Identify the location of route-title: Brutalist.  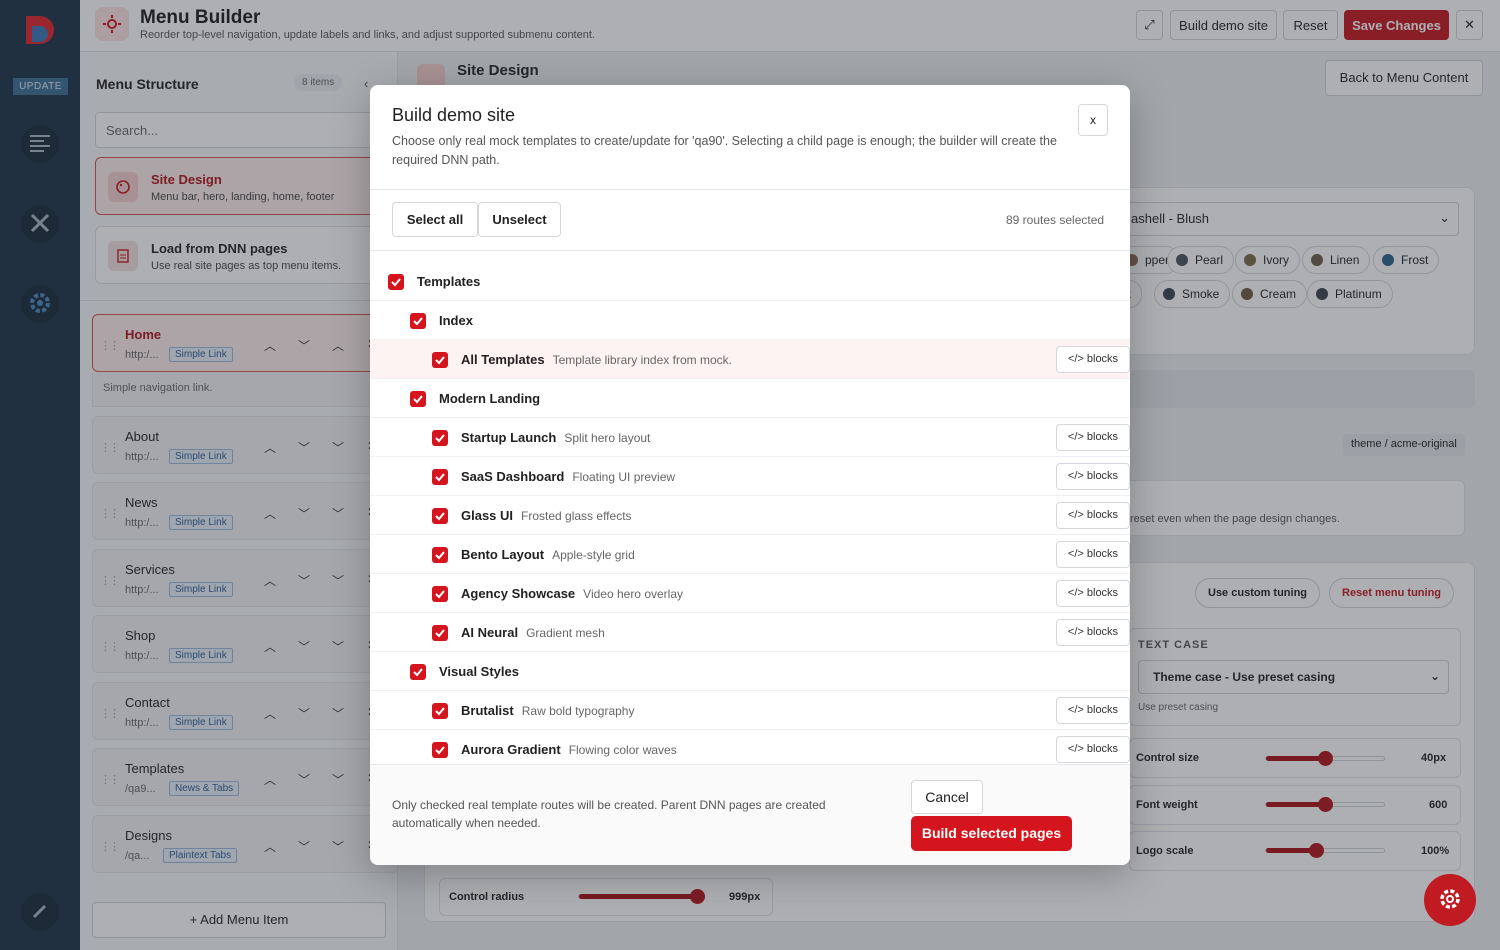
(487, 710).